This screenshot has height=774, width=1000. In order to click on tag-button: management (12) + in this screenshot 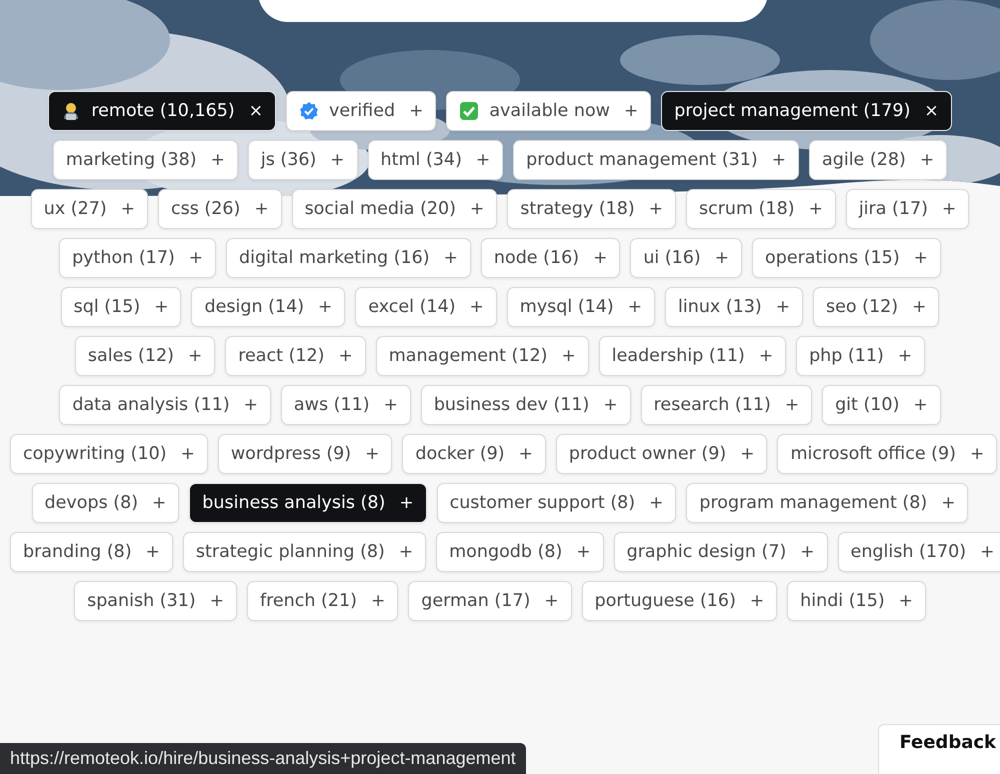, I will do `click(482, 356)`.